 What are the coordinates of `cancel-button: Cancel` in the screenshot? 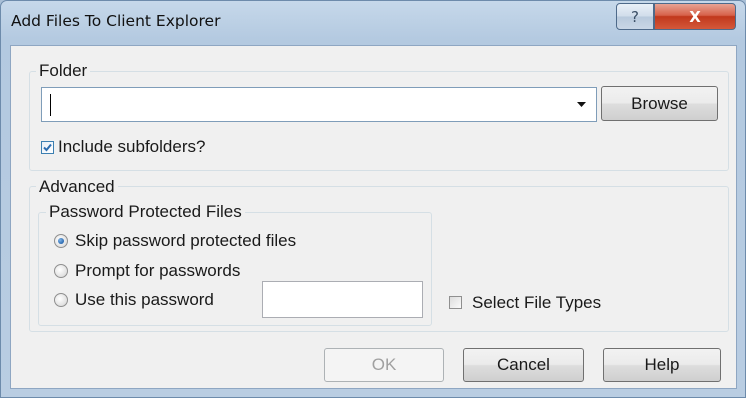 It's located at (523, 365).